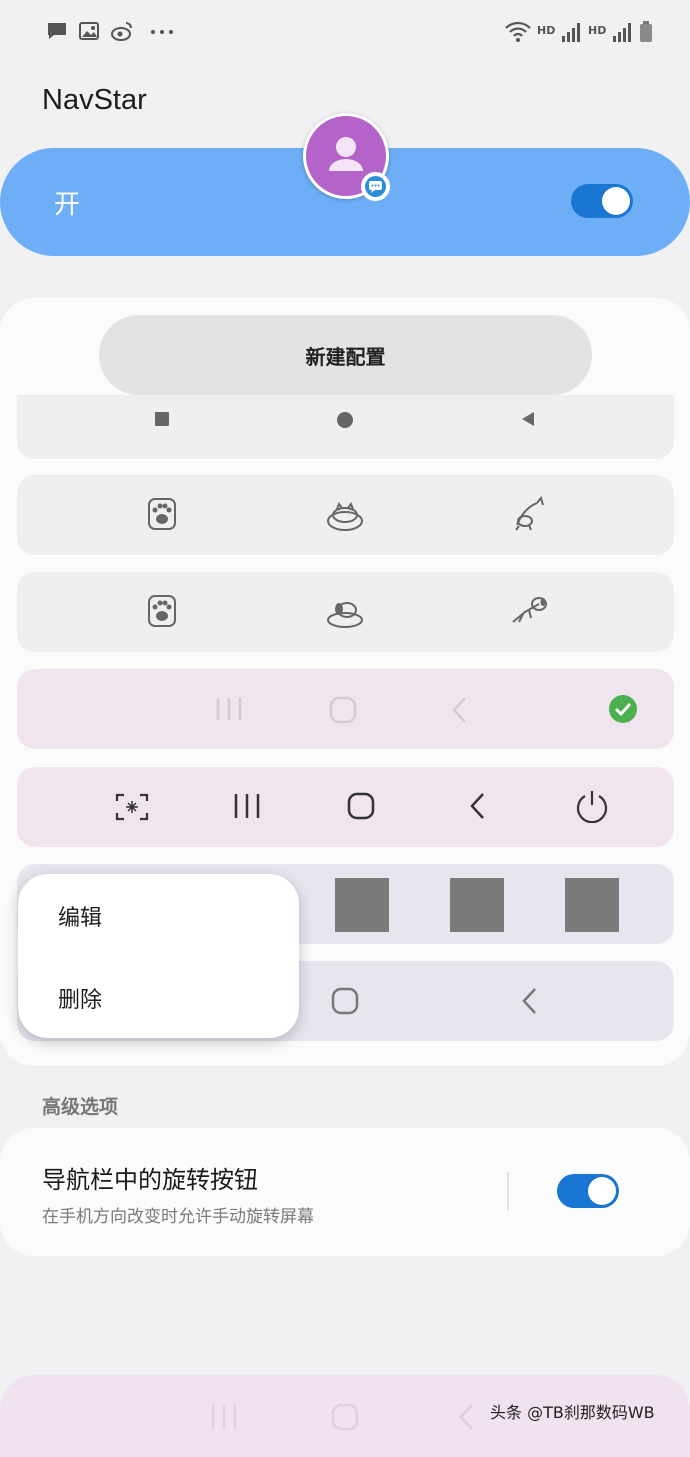 The image size is (690, 1457). Describe the element at coordinates (529, 610) in the screenshot. I see `jumping-dog-icon` at that location.